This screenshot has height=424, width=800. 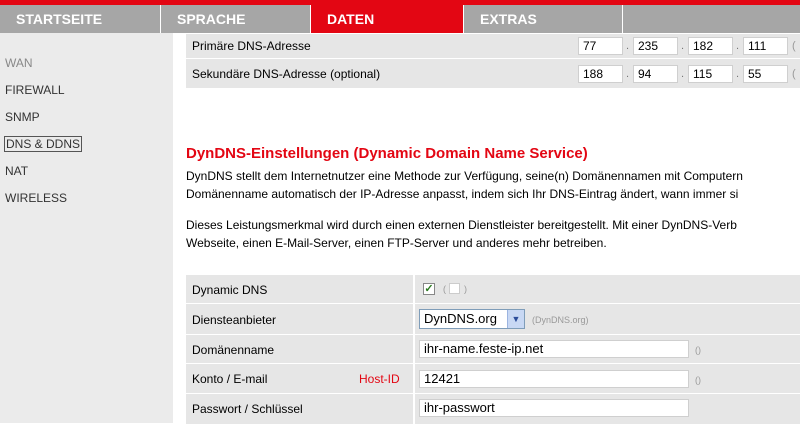 I want to click on provider-label: Diensteanbieter, so click(x=234, y=320).